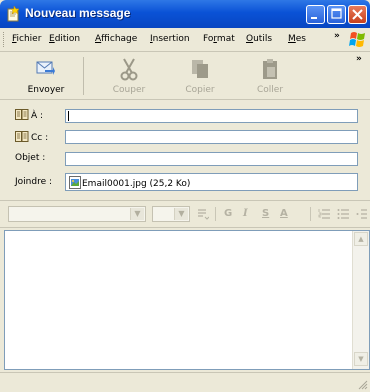  Describe the element at coordinates (211, 159) in the screenshot. I see `subject-input` at that location.